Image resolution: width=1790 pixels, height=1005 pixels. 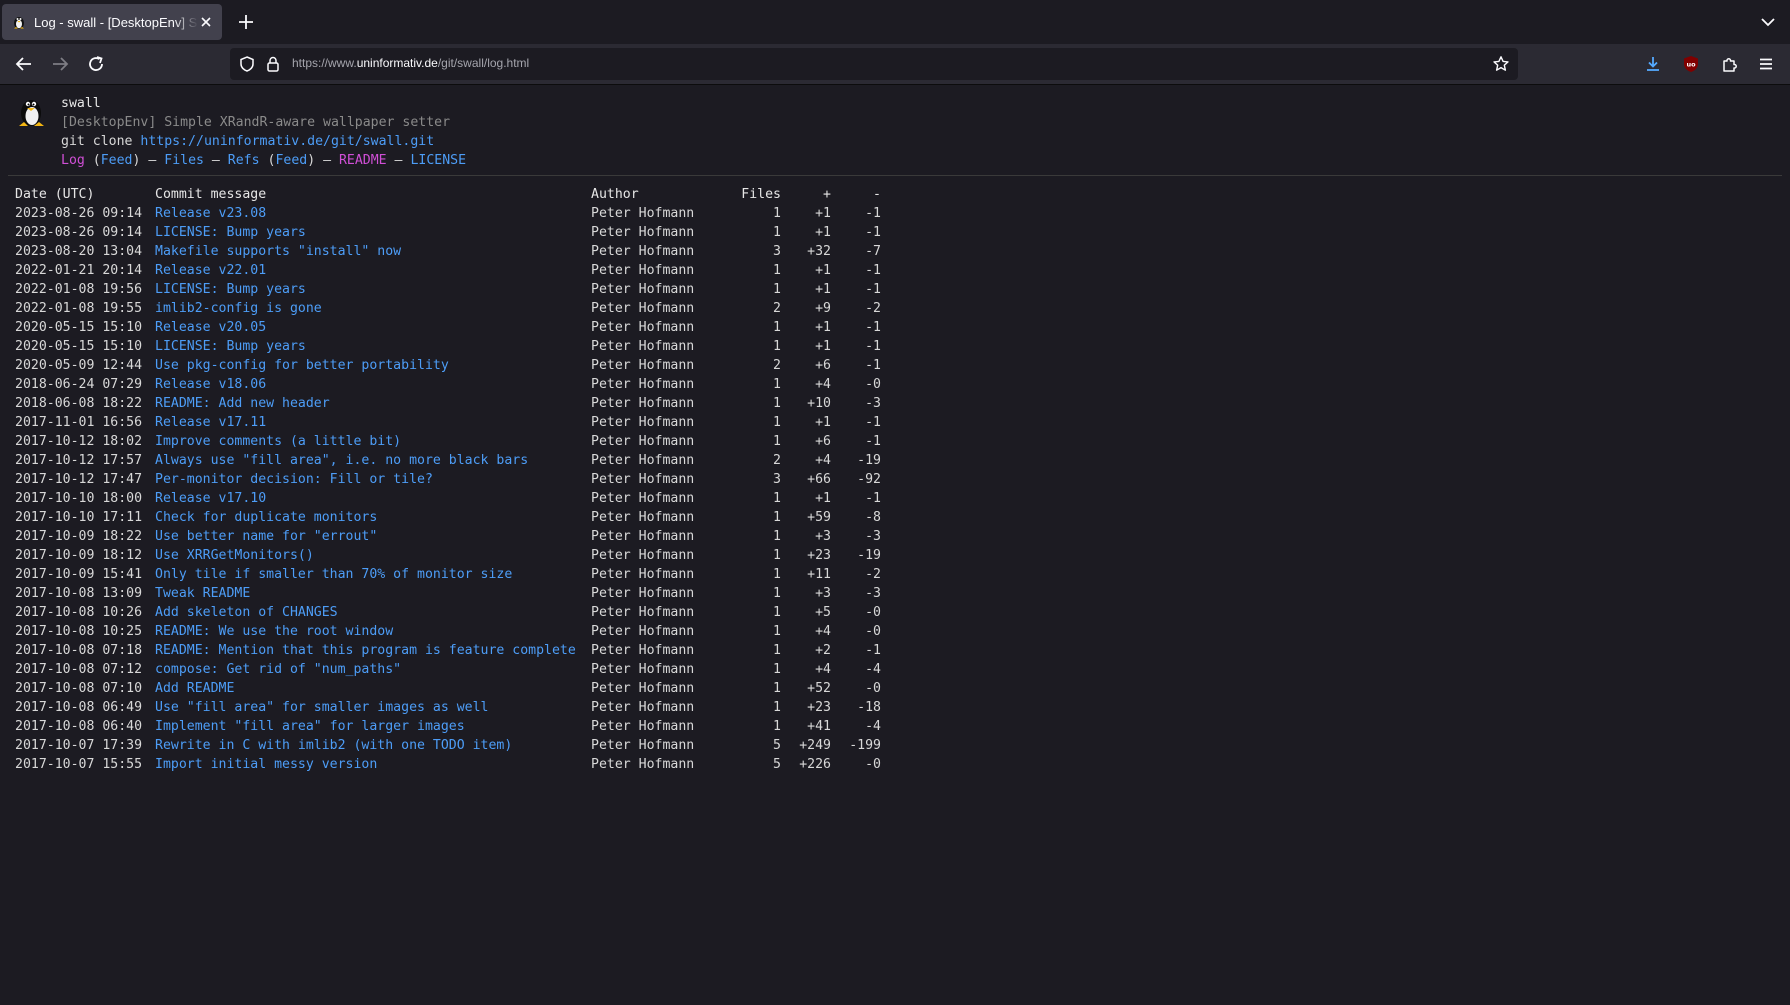 I want to click on commit-message-cell: README: We use the root window, so click(x=370, y=631).